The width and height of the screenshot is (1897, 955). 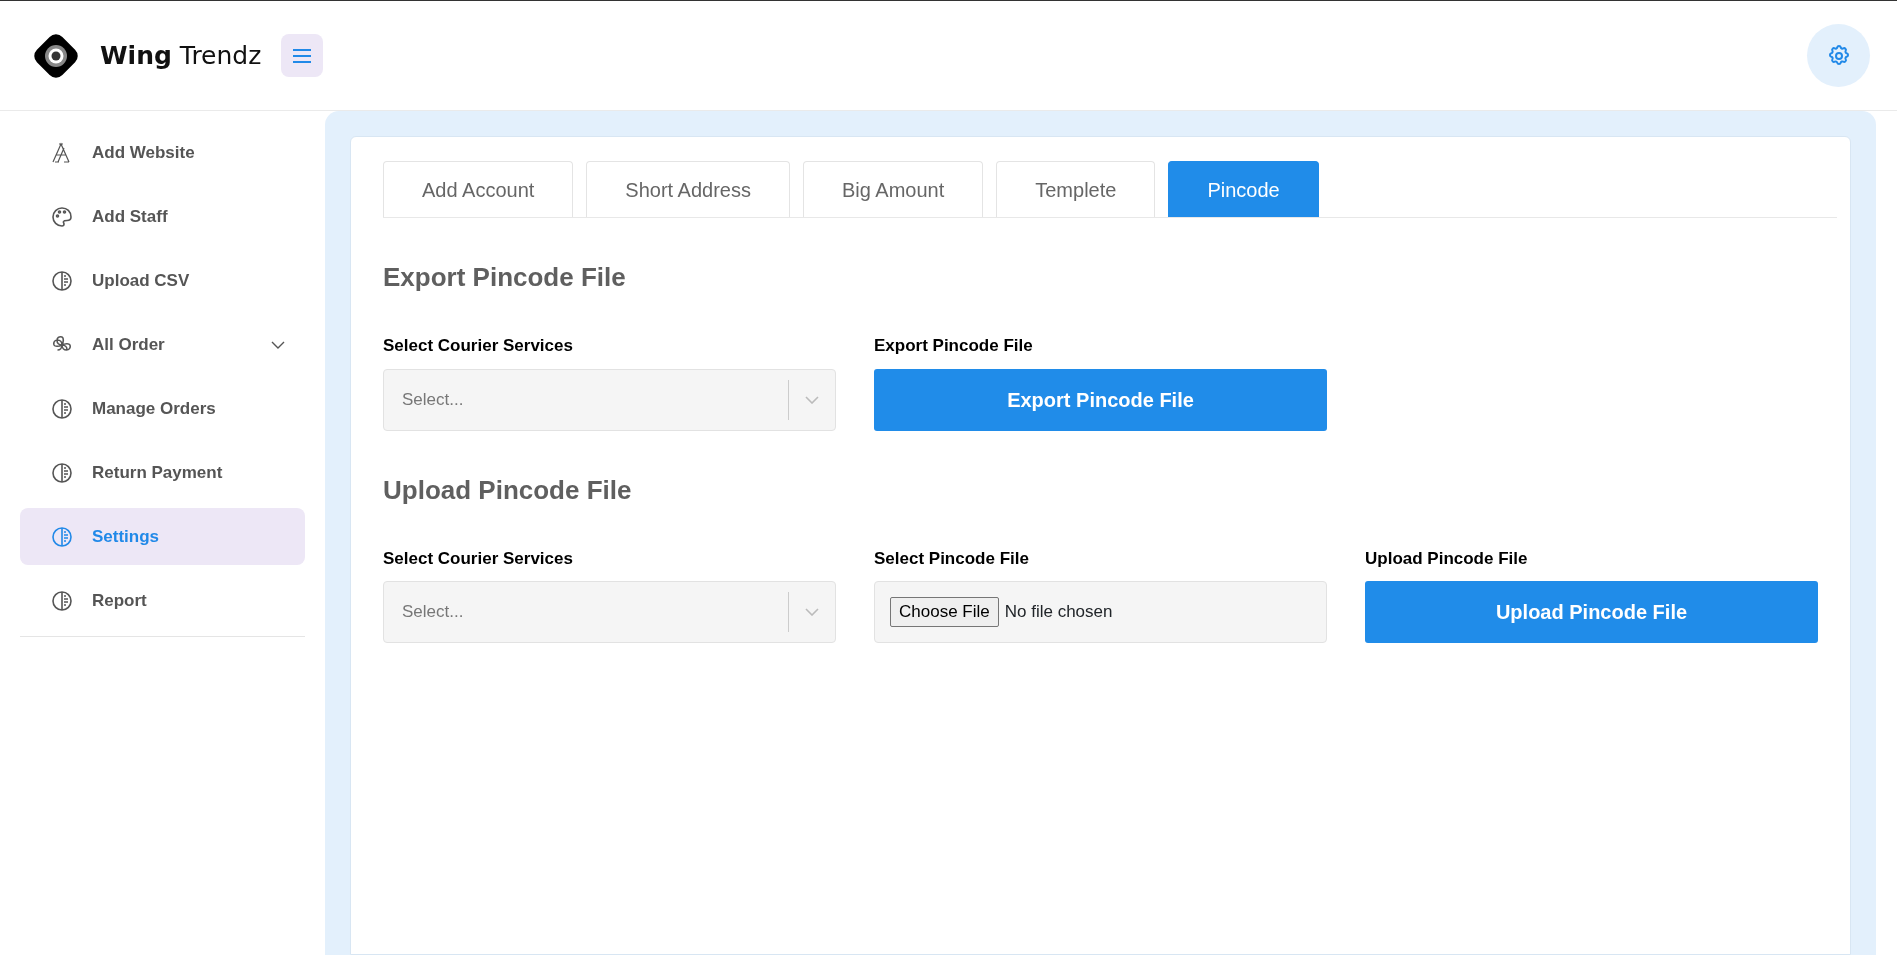 I want to click on settings-icon, so click(x=1838, y=55).